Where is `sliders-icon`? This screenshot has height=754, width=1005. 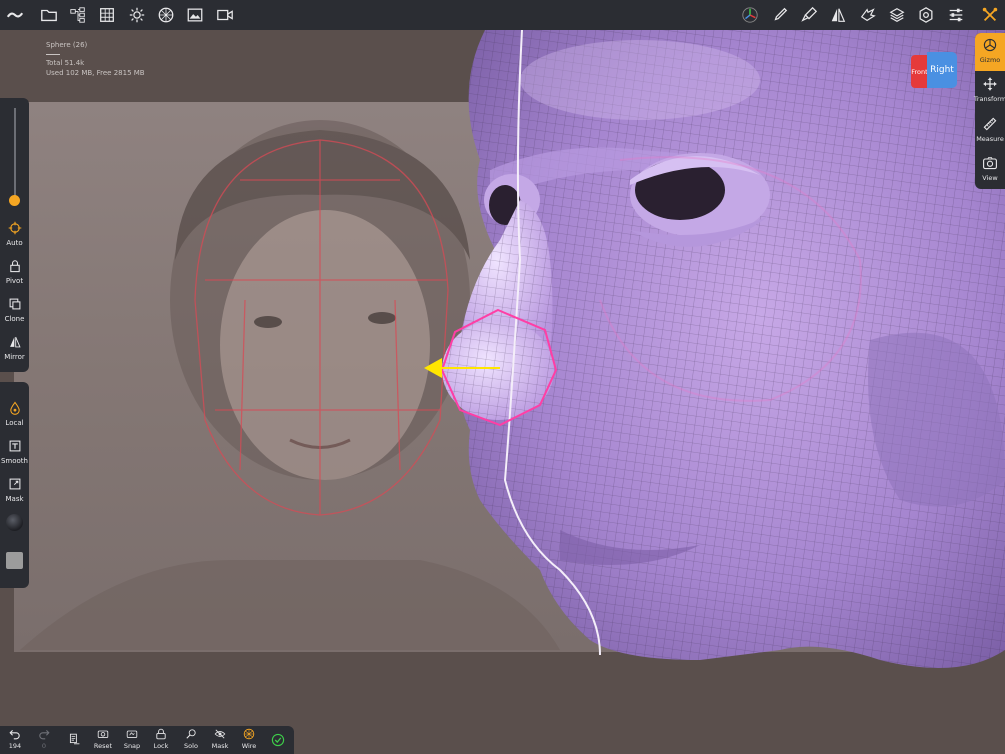
sliders-icon is located at coordinates (956, 15).